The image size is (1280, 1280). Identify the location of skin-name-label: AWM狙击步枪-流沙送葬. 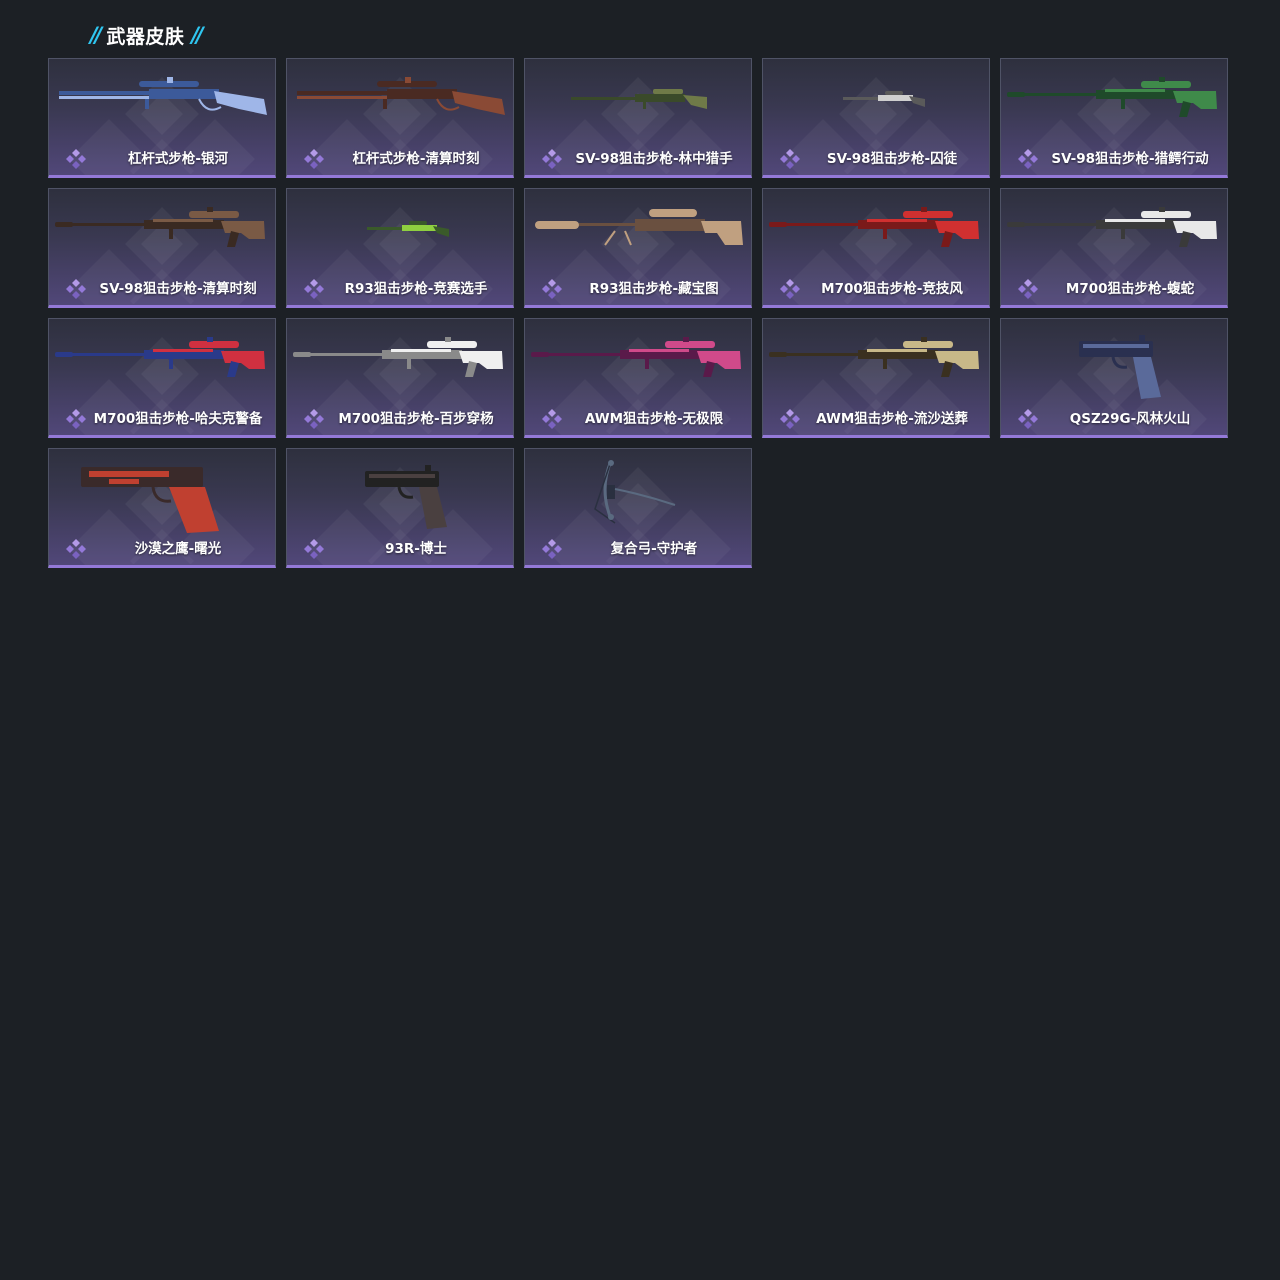
(892, 419).